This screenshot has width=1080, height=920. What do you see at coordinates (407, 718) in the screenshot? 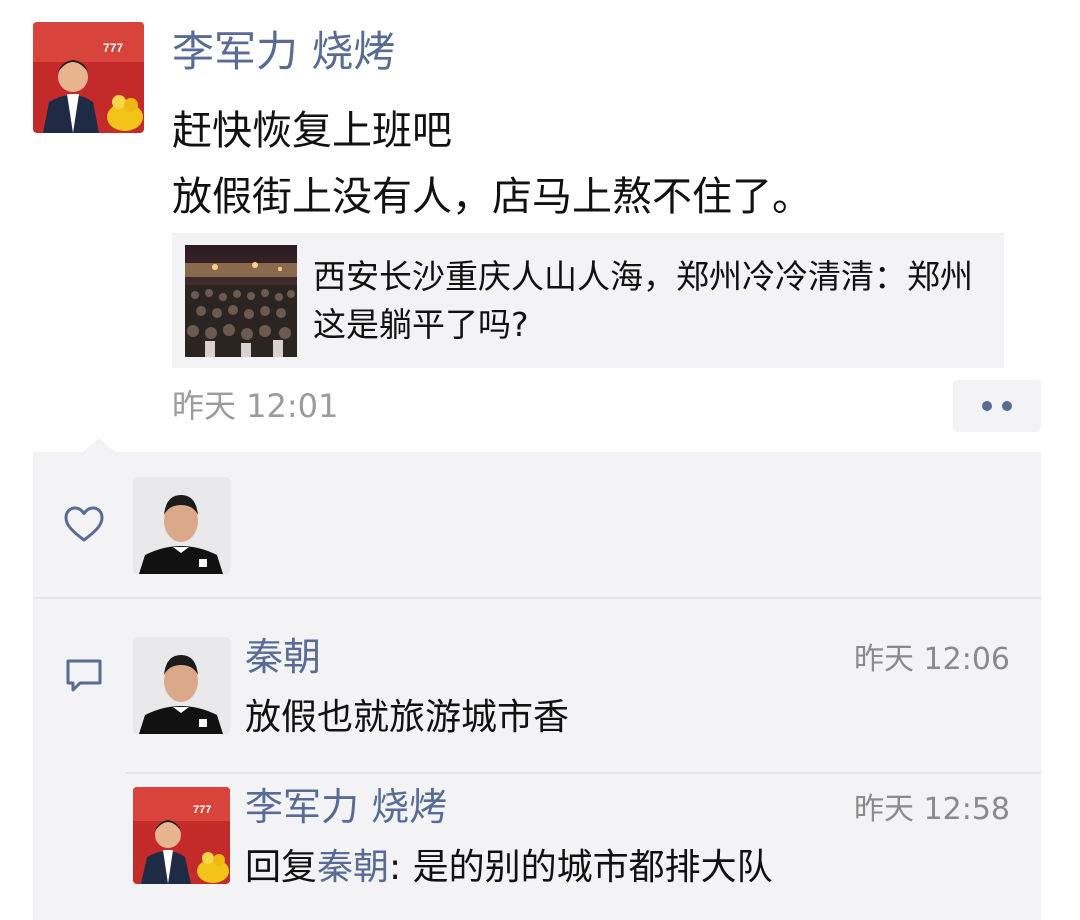
I see `comment-text: 放假也就旅游城市香` at bounding box center [407, 718].